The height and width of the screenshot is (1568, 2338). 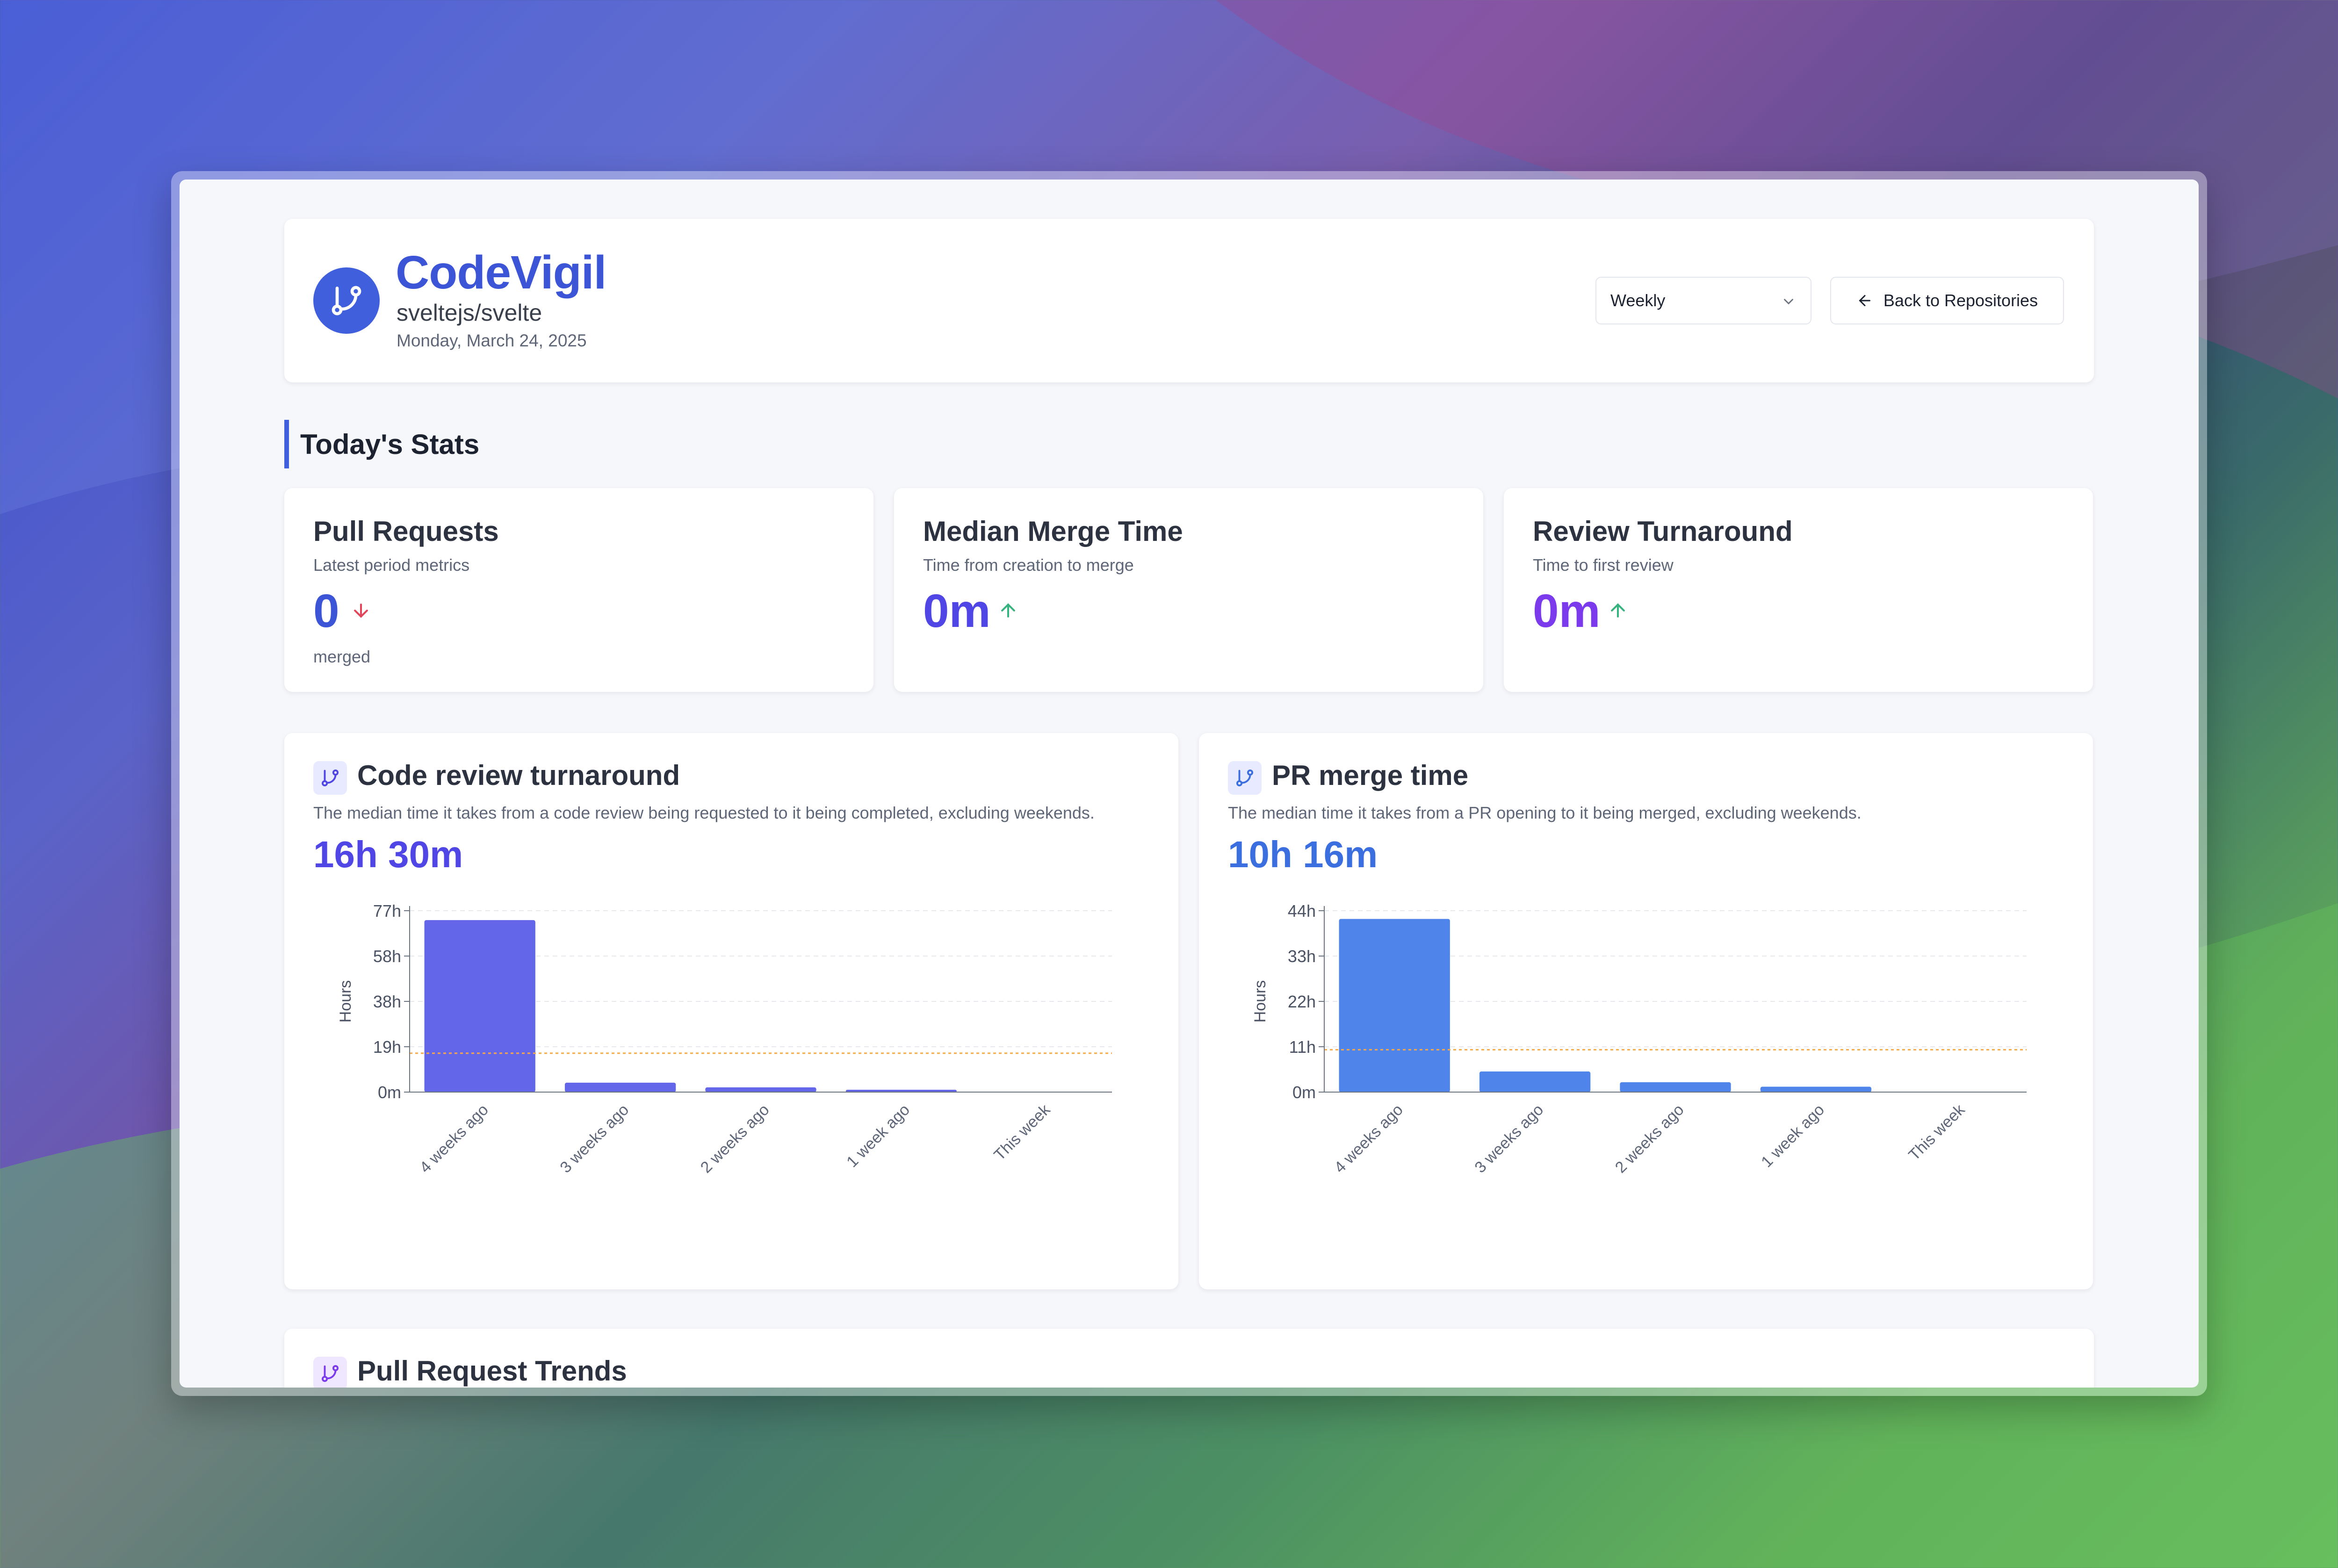 I want to click on period-select-value: Weekly, so click(x=1638, y=300).